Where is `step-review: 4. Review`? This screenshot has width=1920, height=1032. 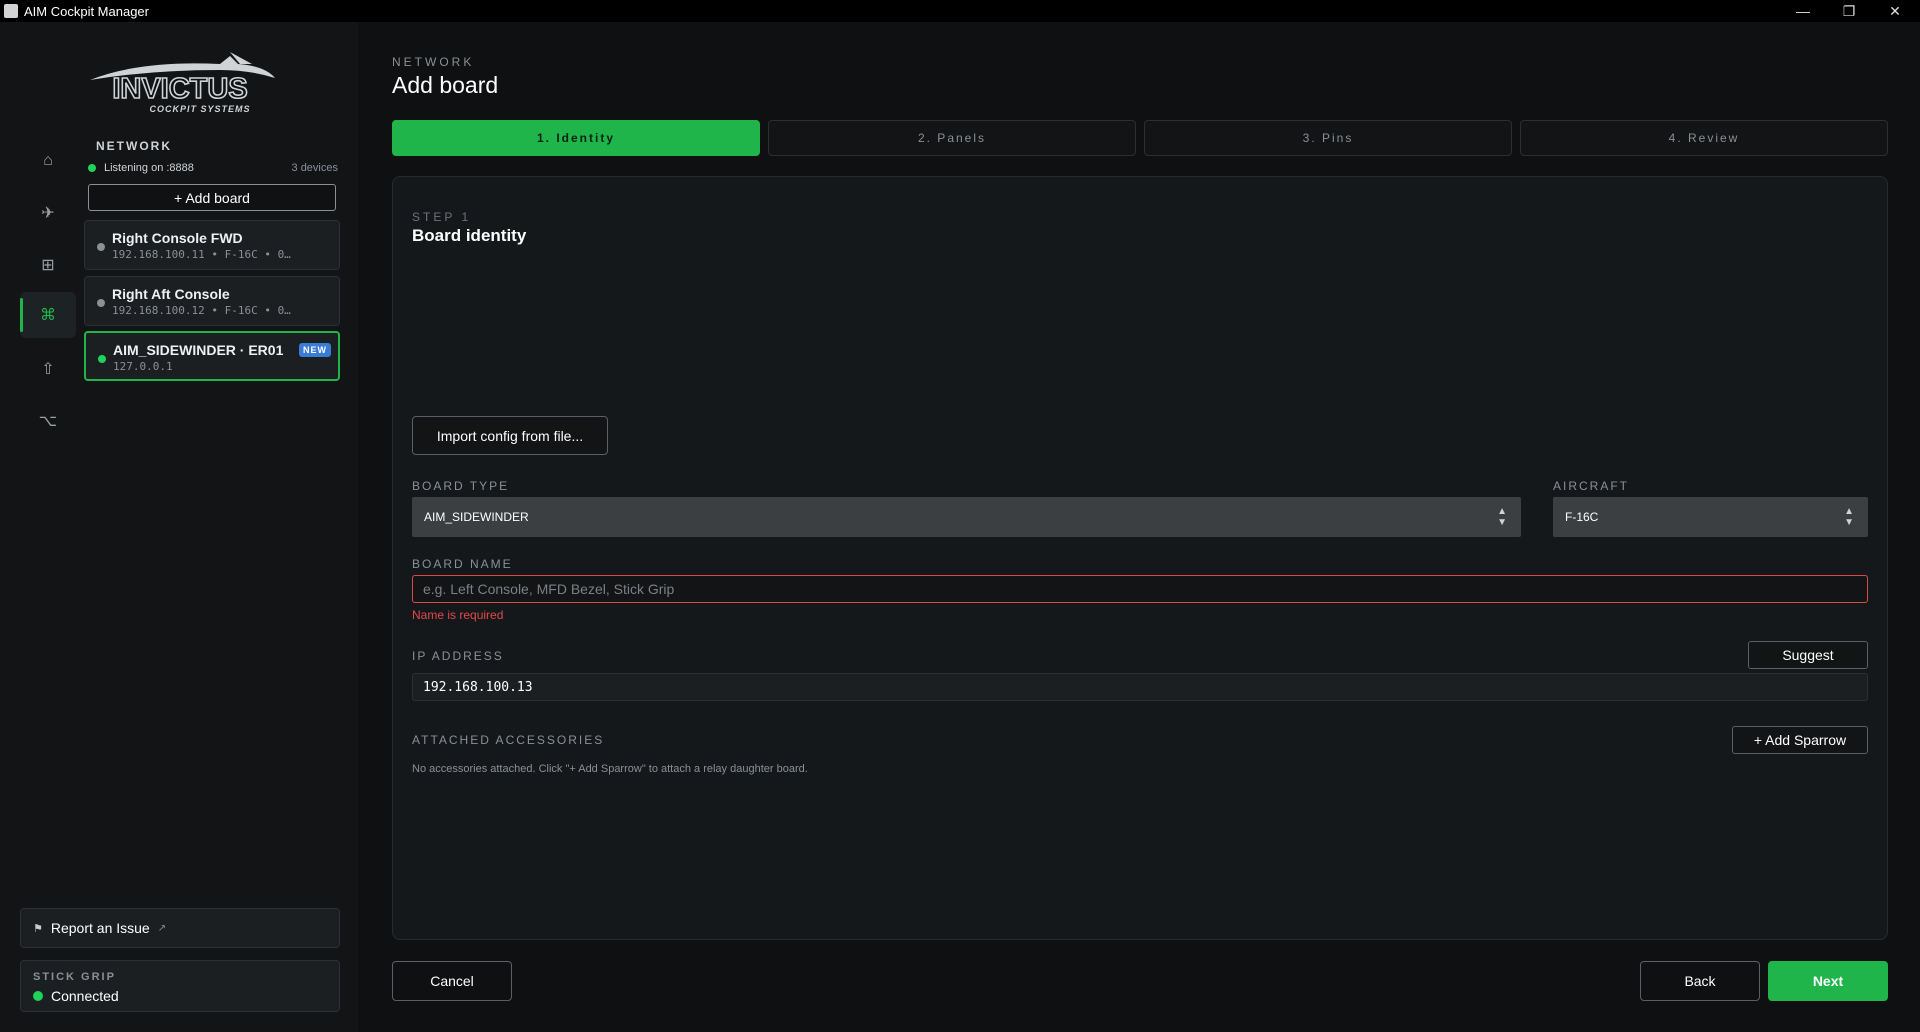
step-review: 4. Review is located at coordinates (1704, 138).